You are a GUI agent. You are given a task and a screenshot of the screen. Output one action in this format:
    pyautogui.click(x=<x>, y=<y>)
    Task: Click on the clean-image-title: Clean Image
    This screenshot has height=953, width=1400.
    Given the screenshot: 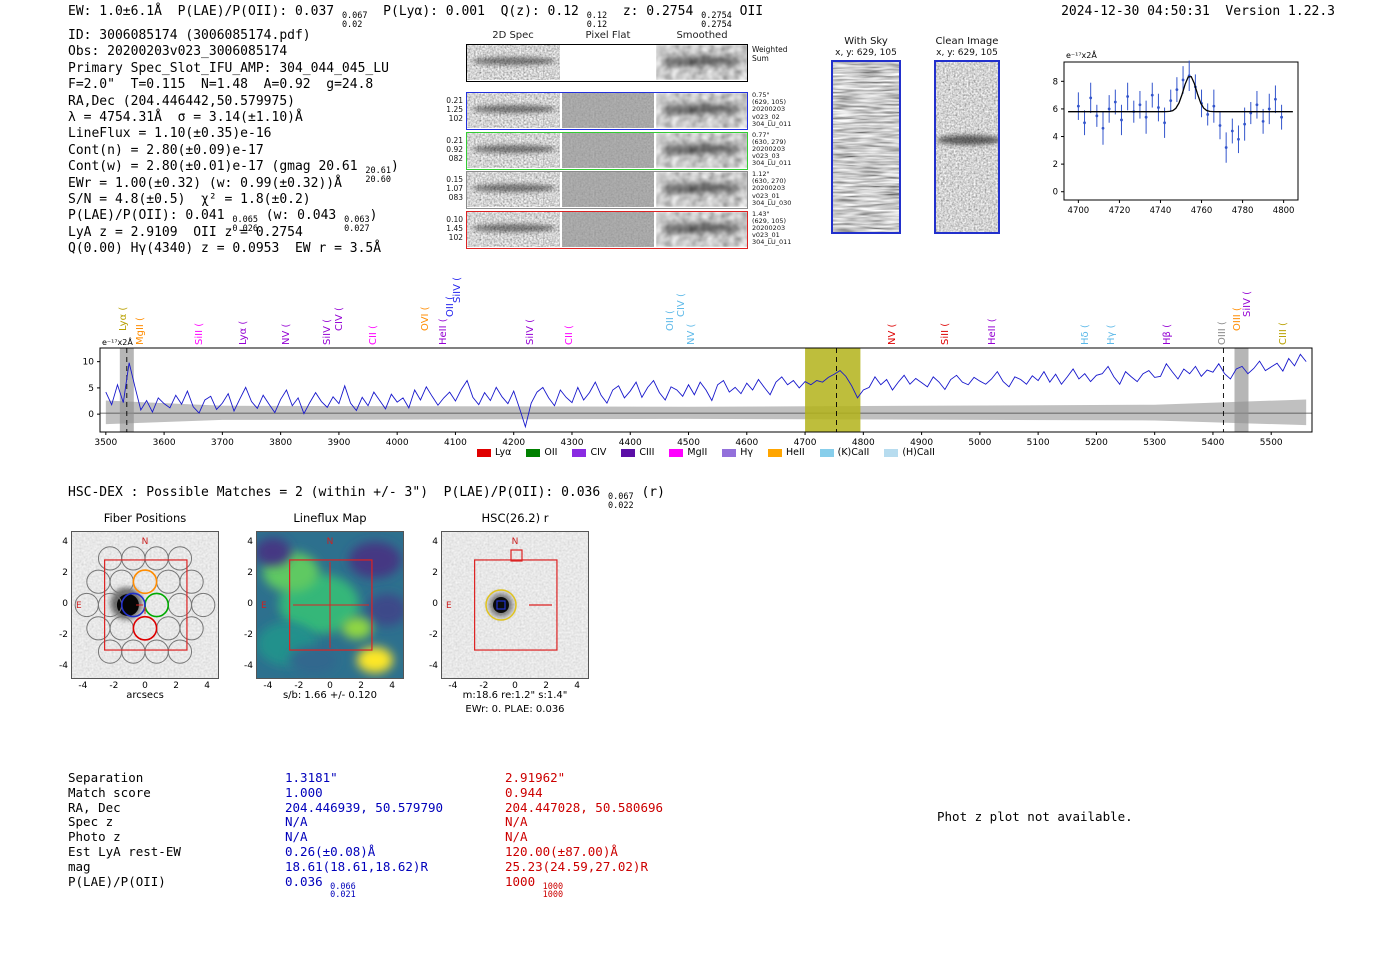 What is the action you would take?
    pyautogui.click(x=967, y=41)
    